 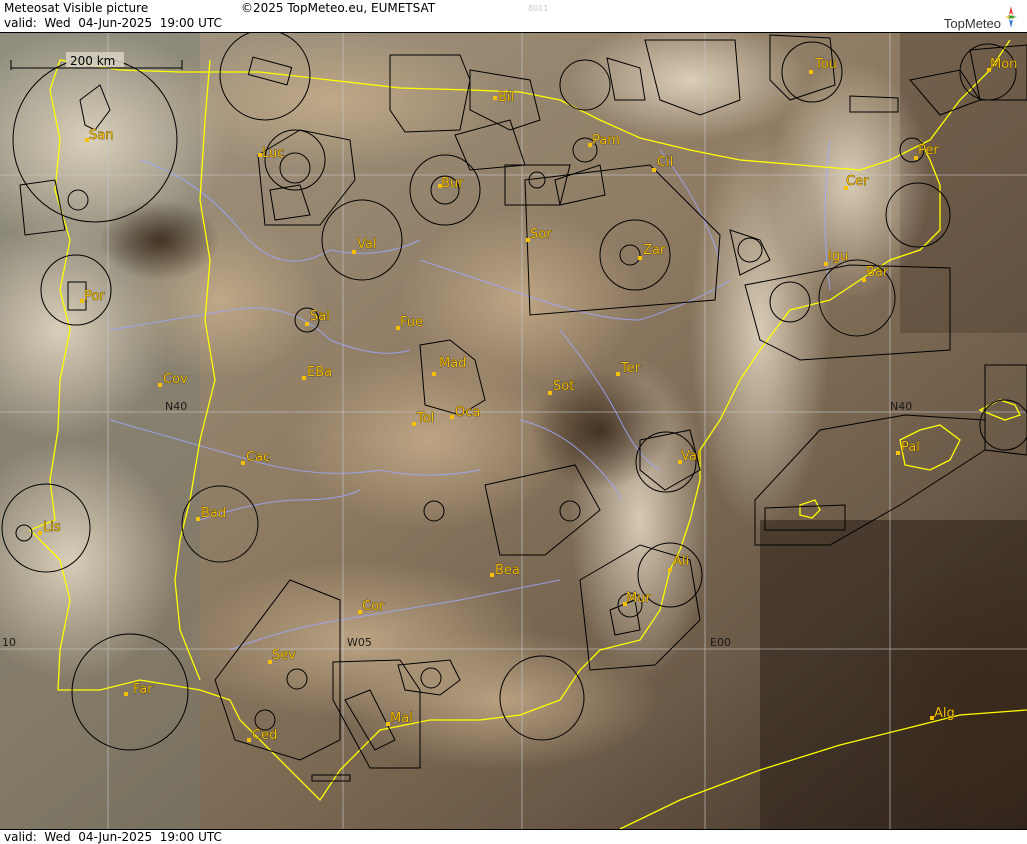 What do you see at coordinates (401, 718) in the screenshot?
I see `city-label-mal: Mal` at bounding box center [401, 718].